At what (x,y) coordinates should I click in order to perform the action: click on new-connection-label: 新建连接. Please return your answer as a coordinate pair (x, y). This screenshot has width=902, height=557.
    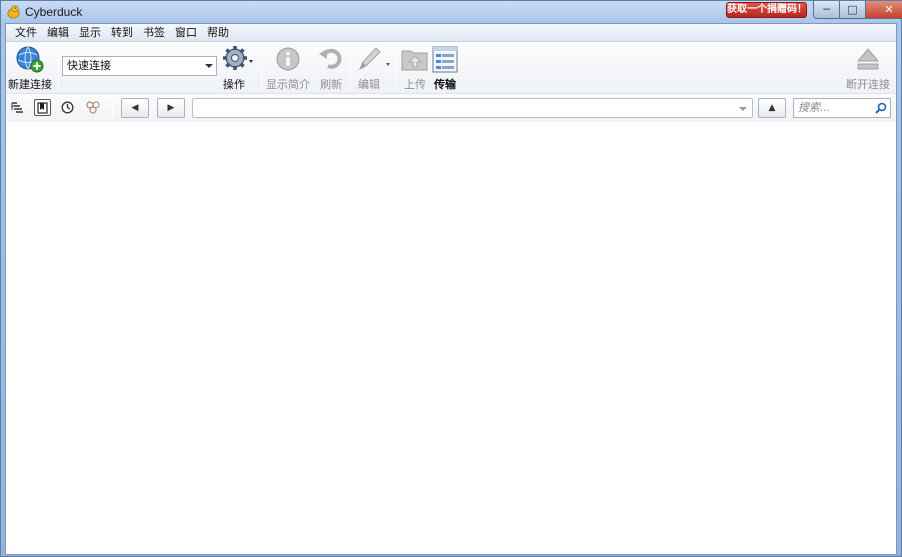
    Looking at the image, I should click on (30, 84).